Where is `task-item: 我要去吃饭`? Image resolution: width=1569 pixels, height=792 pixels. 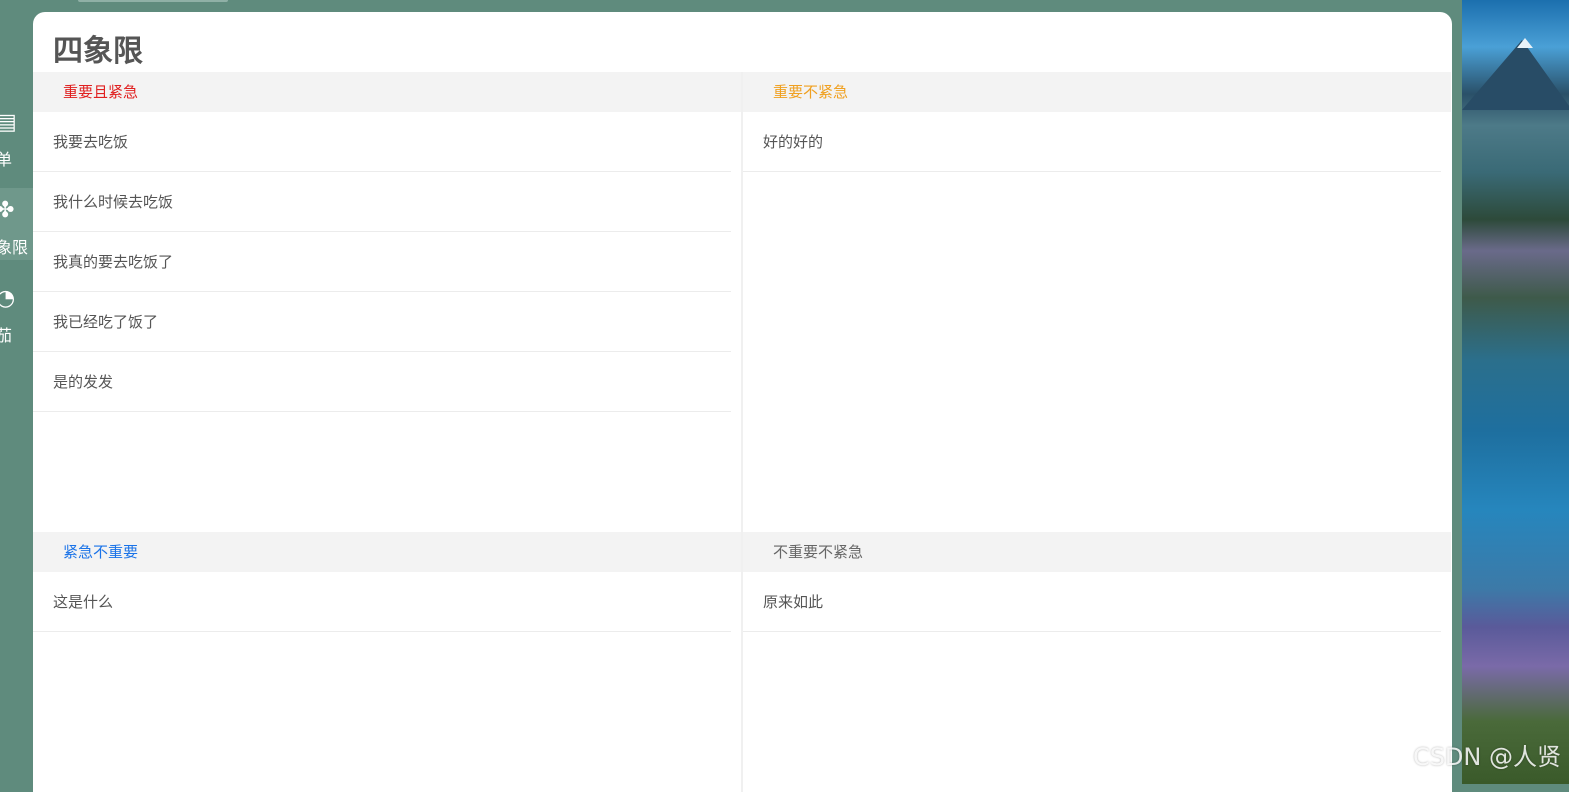 task-item: 我要去吃饭 is located at coordinates (382, 142).